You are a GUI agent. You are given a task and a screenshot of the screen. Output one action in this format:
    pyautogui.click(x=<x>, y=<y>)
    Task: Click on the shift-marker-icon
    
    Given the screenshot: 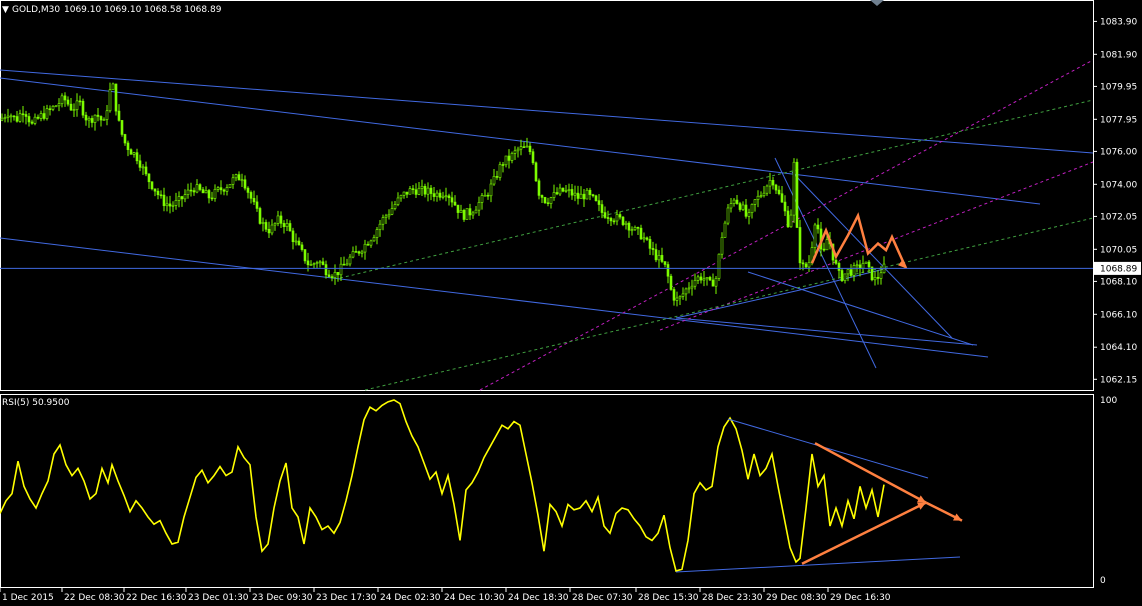 What is the action you would take?
    pyautogui.click(x=877, y=3)
    